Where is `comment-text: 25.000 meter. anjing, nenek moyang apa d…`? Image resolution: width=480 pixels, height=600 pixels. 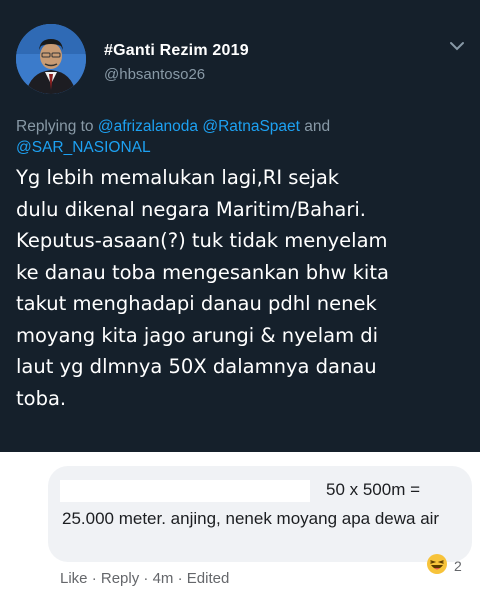 comment-text: 25.000 meter. anjing, nenek moyang apa d… is located at coordinates (251, 518).